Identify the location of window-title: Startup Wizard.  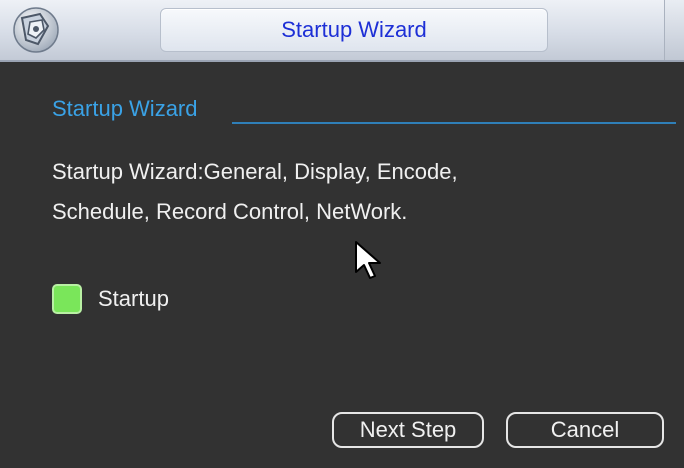
(354, 29).